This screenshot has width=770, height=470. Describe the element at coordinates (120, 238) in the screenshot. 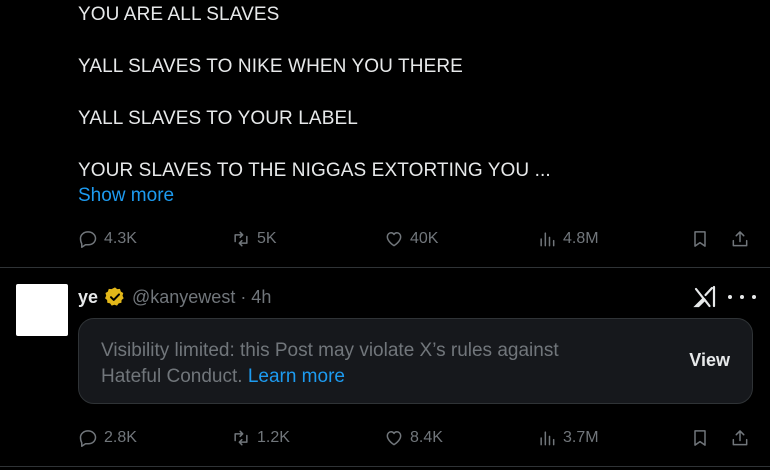

I see `reply-count: 4.3K` at that location.